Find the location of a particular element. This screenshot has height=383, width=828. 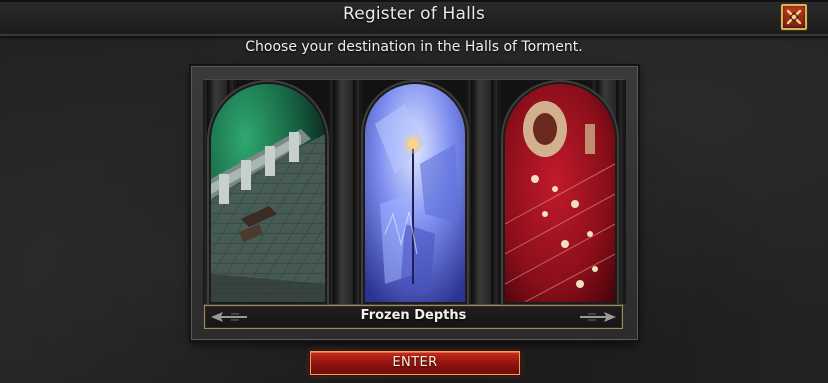

next-destination-button is located at coordinates (598, 317).